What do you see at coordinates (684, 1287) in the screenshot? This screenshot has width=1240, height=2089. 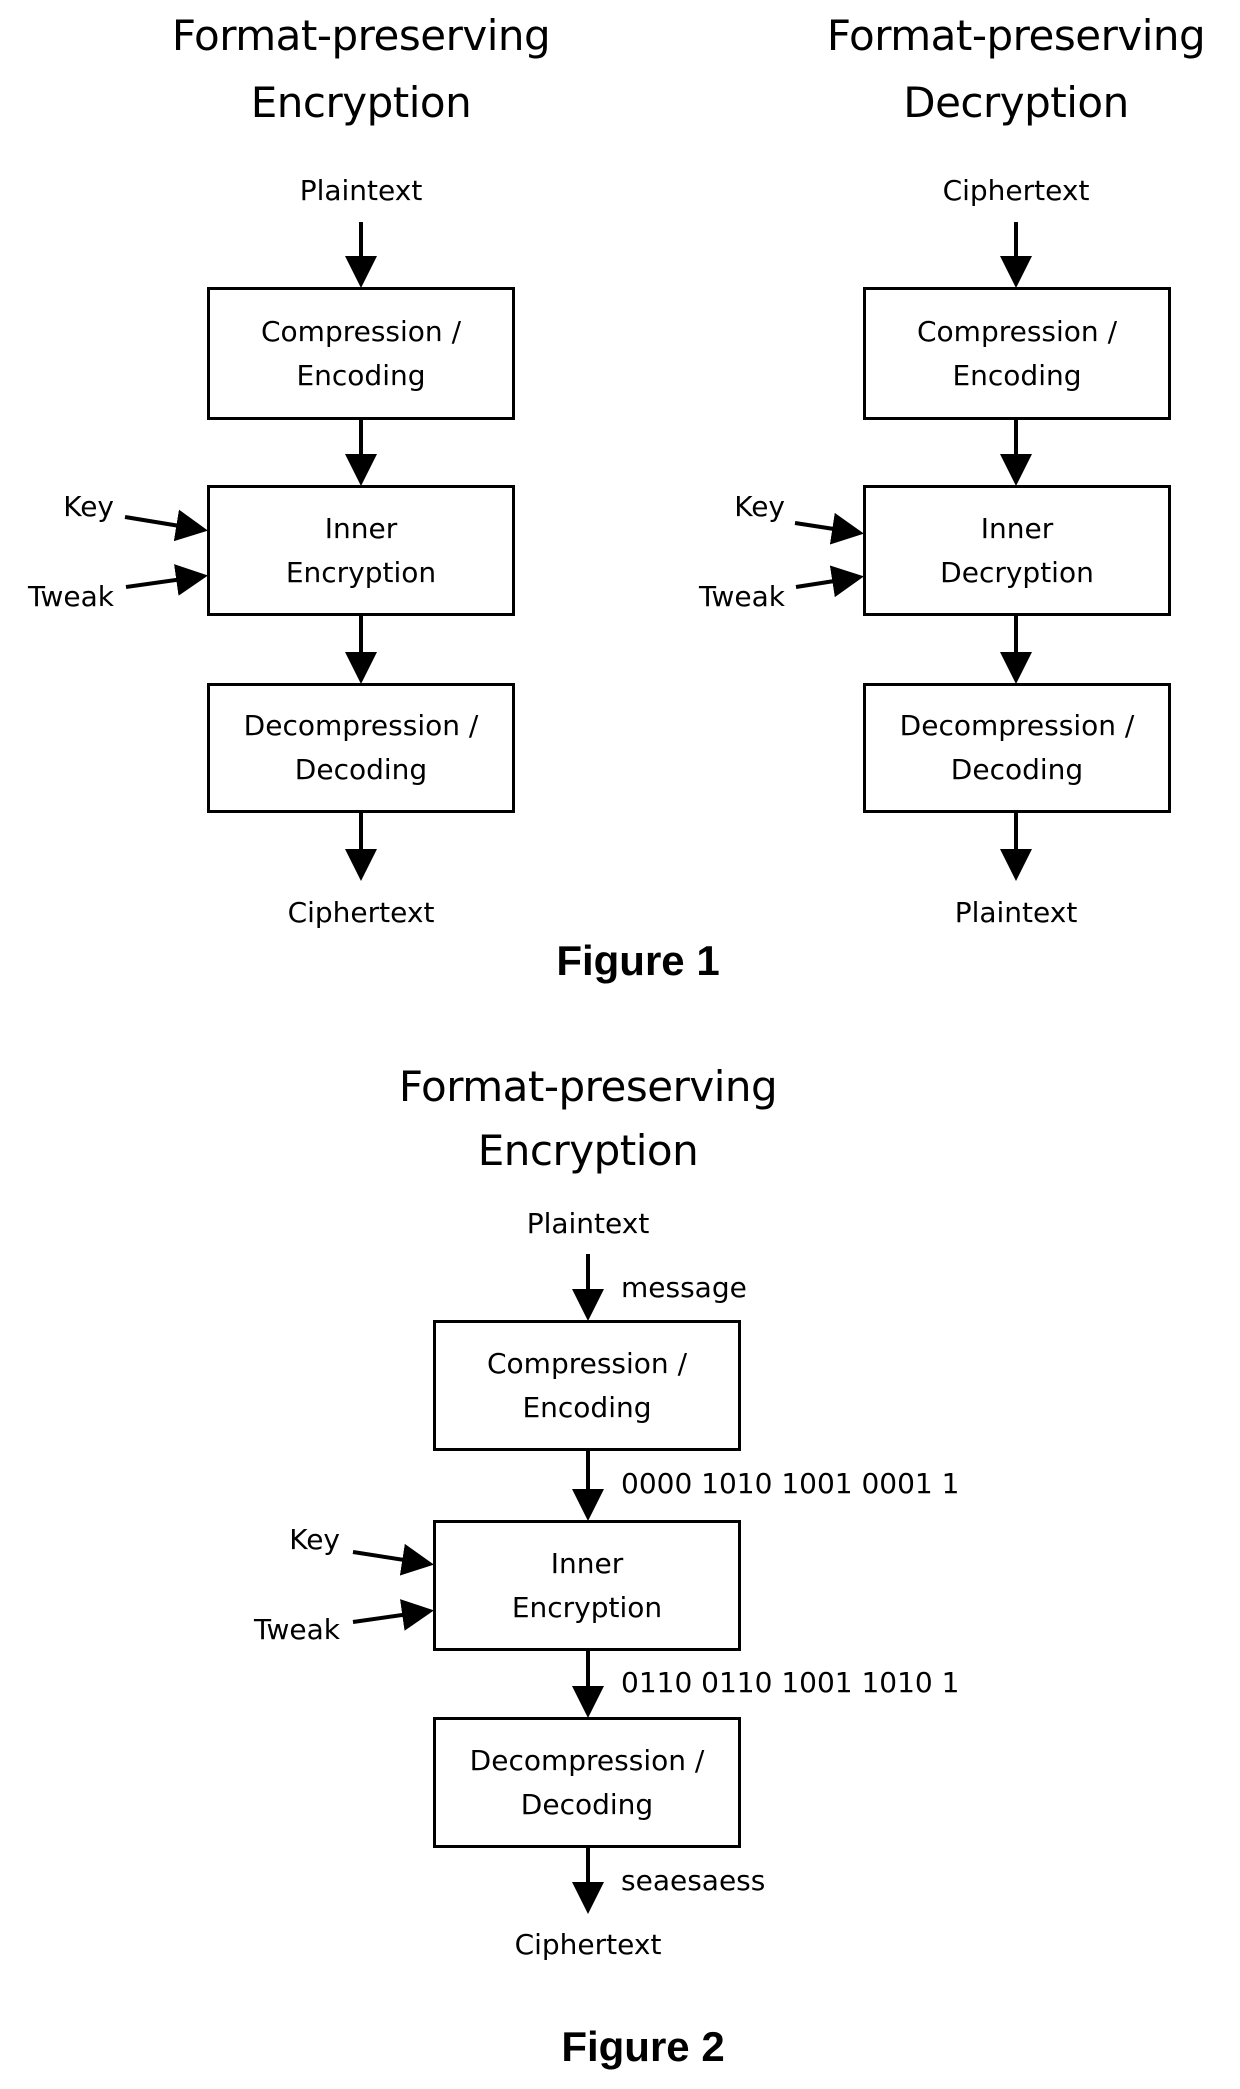 I see `edge-value-message: message` at bounding box center [684, 1287].